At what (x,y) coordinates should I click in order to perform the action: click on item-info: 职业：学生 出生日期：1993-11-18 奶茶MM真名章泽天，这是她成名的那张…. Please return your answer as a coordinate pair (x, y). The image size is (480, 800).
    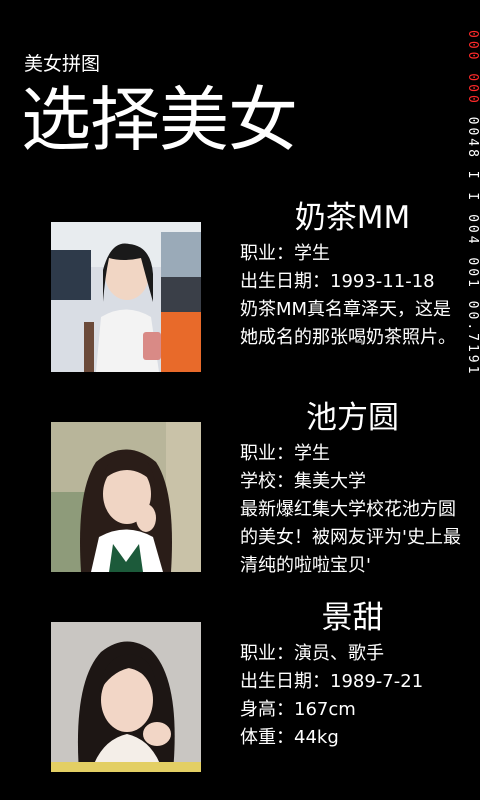
    Looking at the image, I should click on (354, 296).